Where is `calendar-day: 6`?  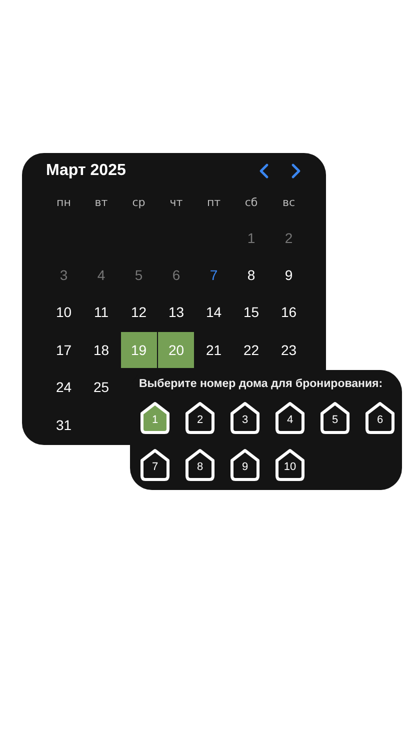
calendar-day: 6 is located at coordinates (176, 275).